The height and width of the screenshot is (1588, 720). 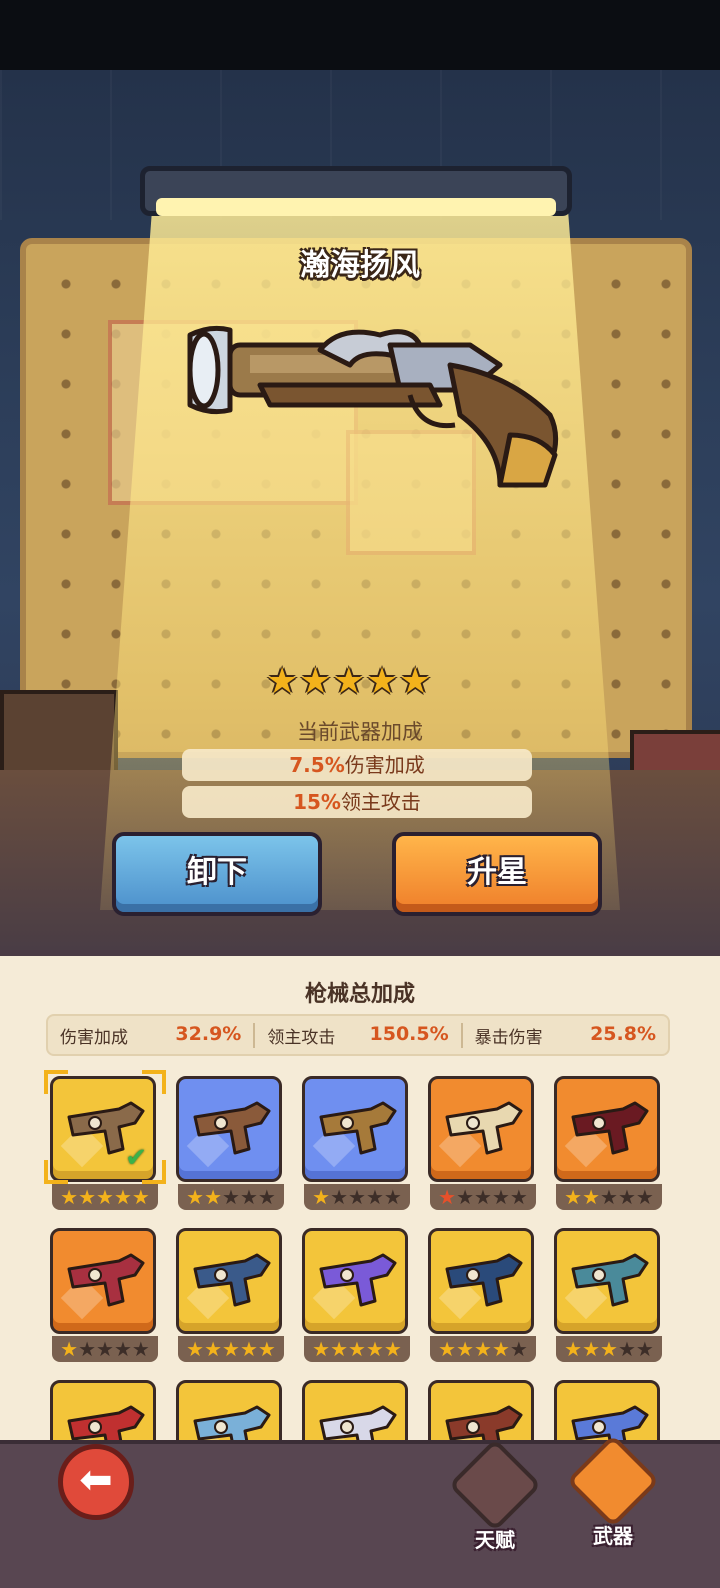 What do you see at coordinates (497, 874) in the screenshot?
I see `upgrade-star-button: 升星` at bounding box center [497, 874].